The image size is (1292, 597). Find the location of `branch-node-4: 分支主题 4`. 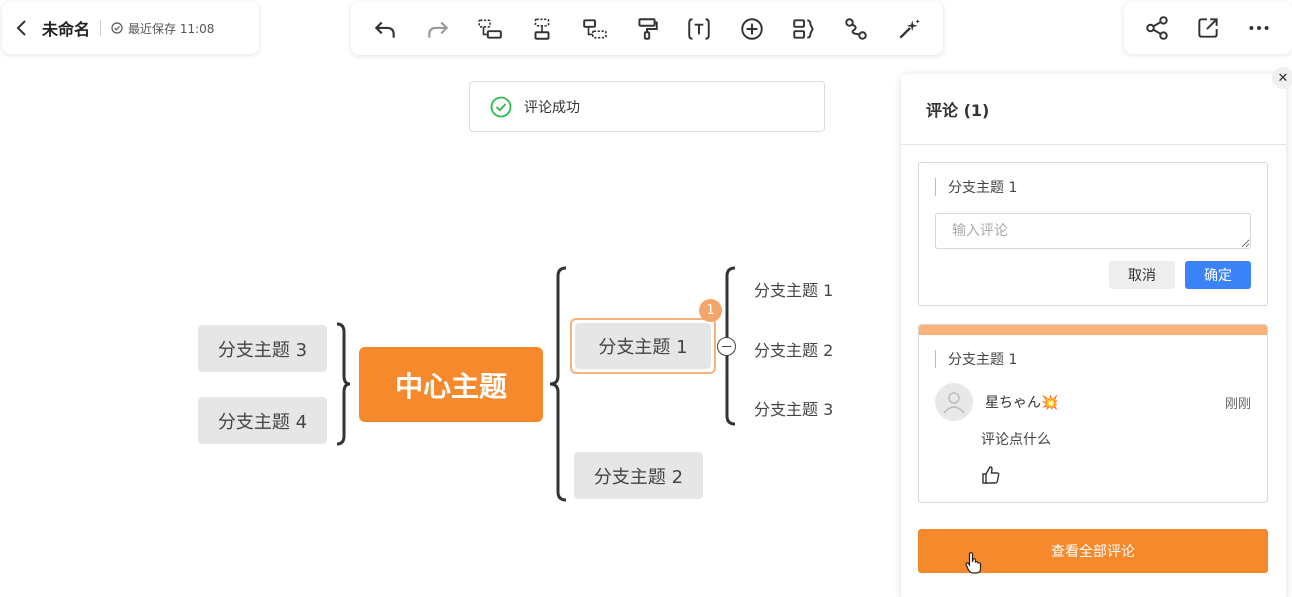

branch-node-4: 分支主题 4 is located at coordinates (262, 420).